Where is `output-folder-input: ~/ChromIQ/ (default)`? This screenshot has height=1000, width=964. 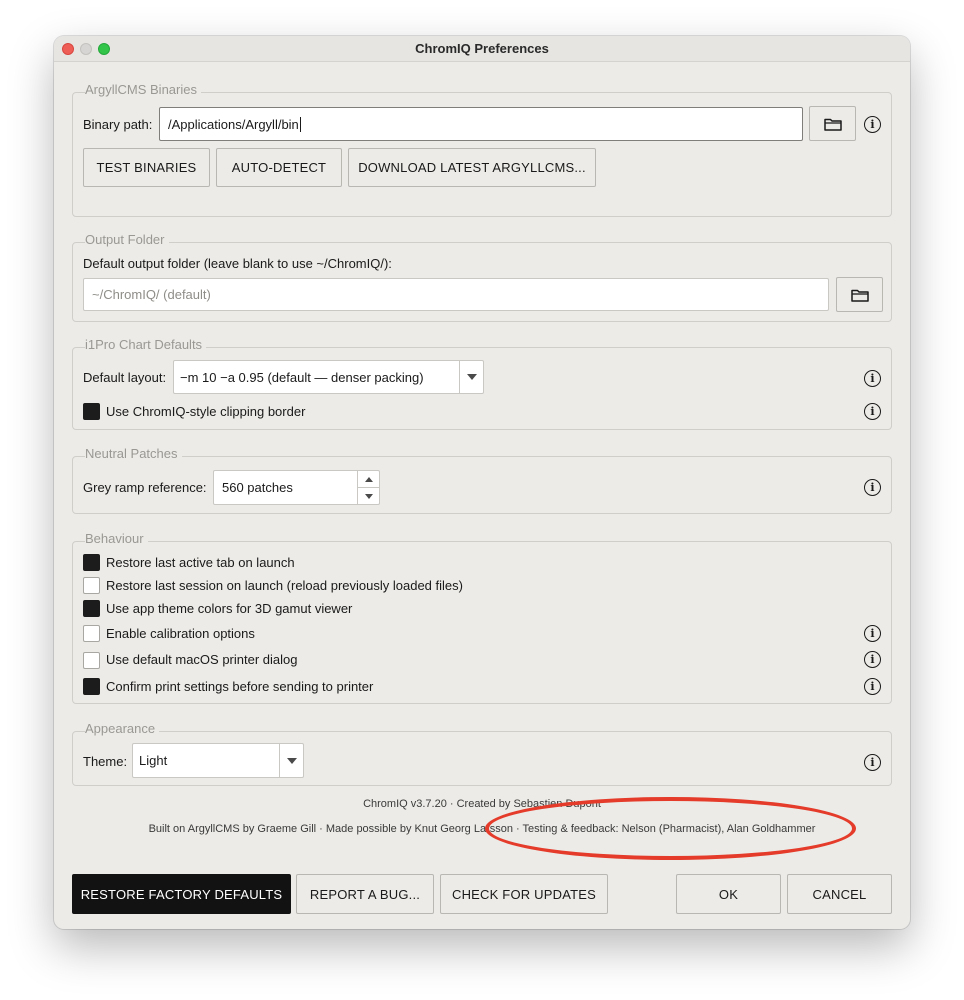 output-folder-input: ~/ChromIQ/ (default) is located at coordinates (456, 294).